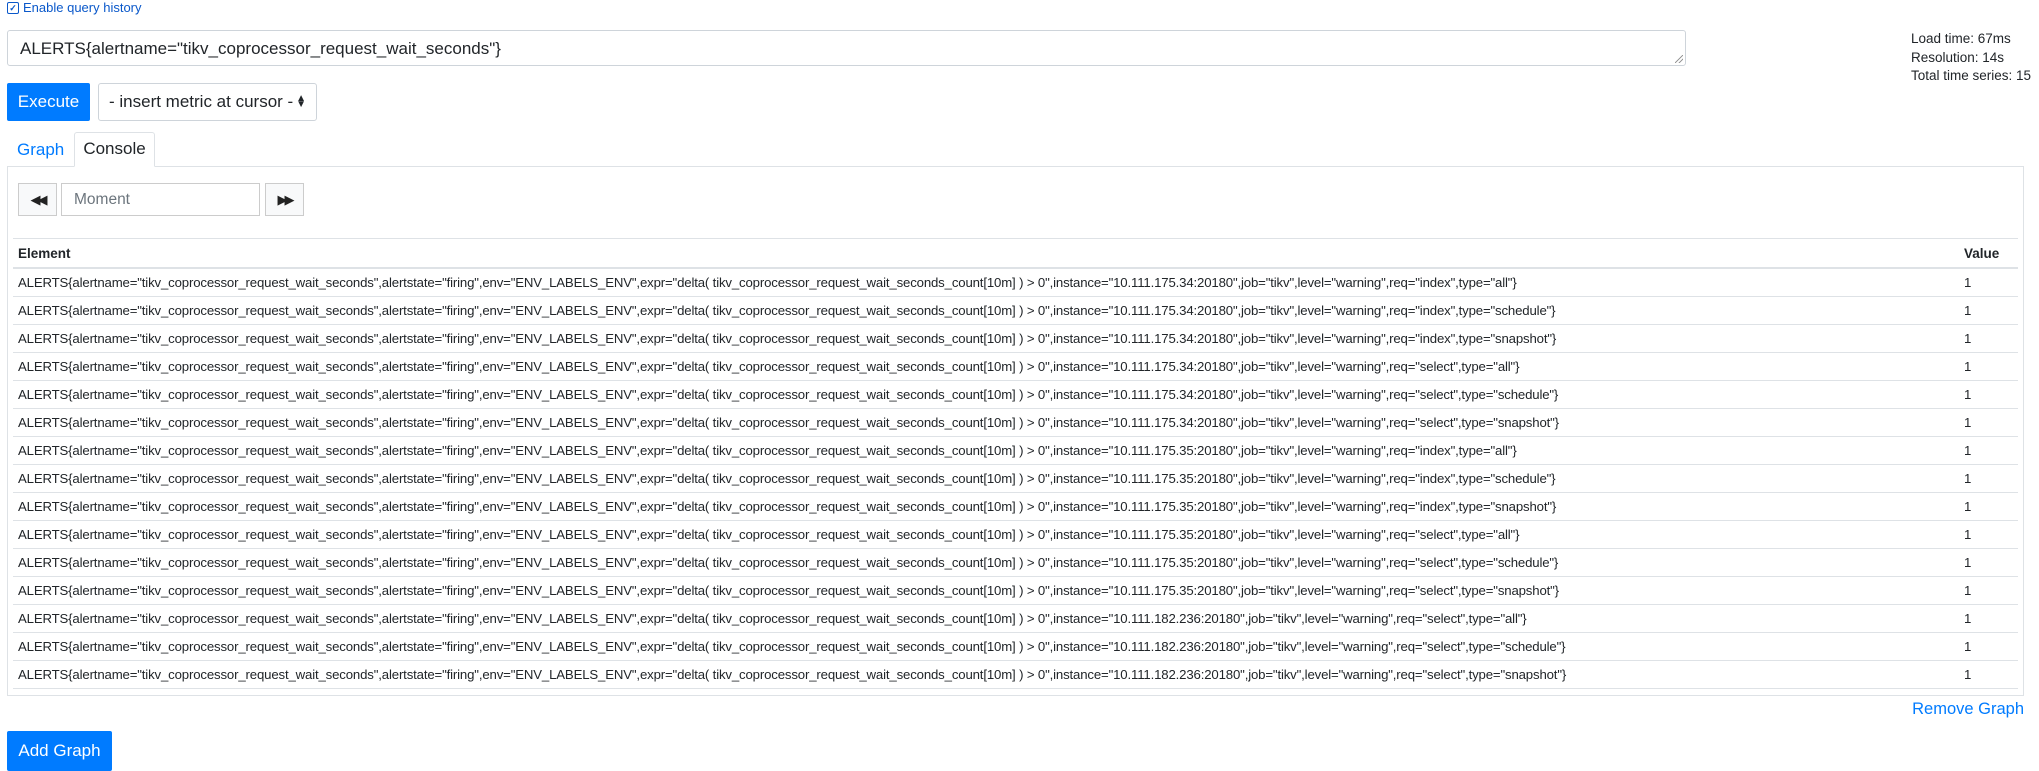  I want to click on enable-query-history-toggle: ✓ Enable query history, so click(74, 7).